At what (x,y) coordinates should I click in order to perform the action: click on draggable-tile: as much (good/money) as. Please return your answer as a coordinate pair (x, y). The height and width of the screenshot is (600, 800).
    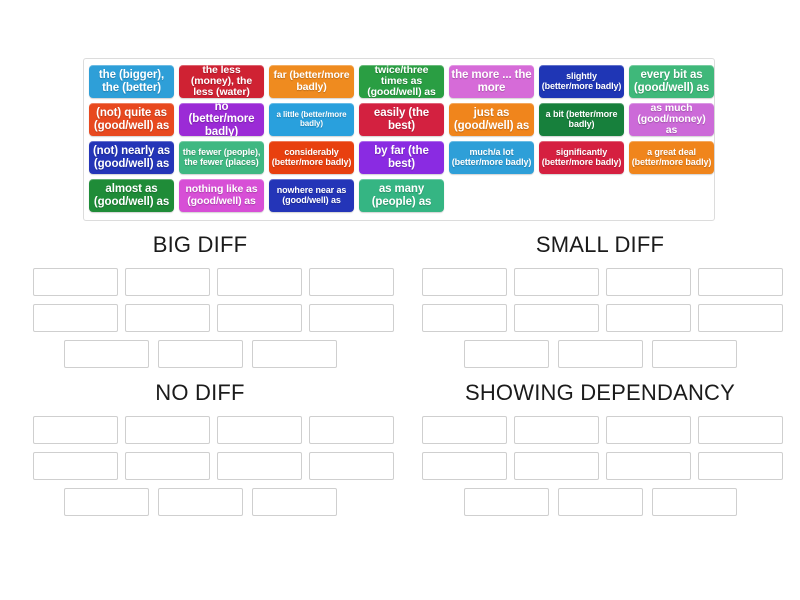
    Looking at the image, I should click on (671, 119).